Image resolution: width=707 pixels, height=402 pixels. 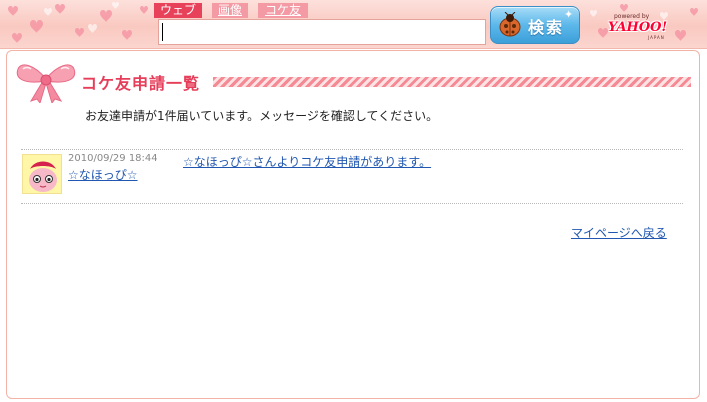 I want to click on tab-kokeyu: コケ友, so click(x=283, y=10).